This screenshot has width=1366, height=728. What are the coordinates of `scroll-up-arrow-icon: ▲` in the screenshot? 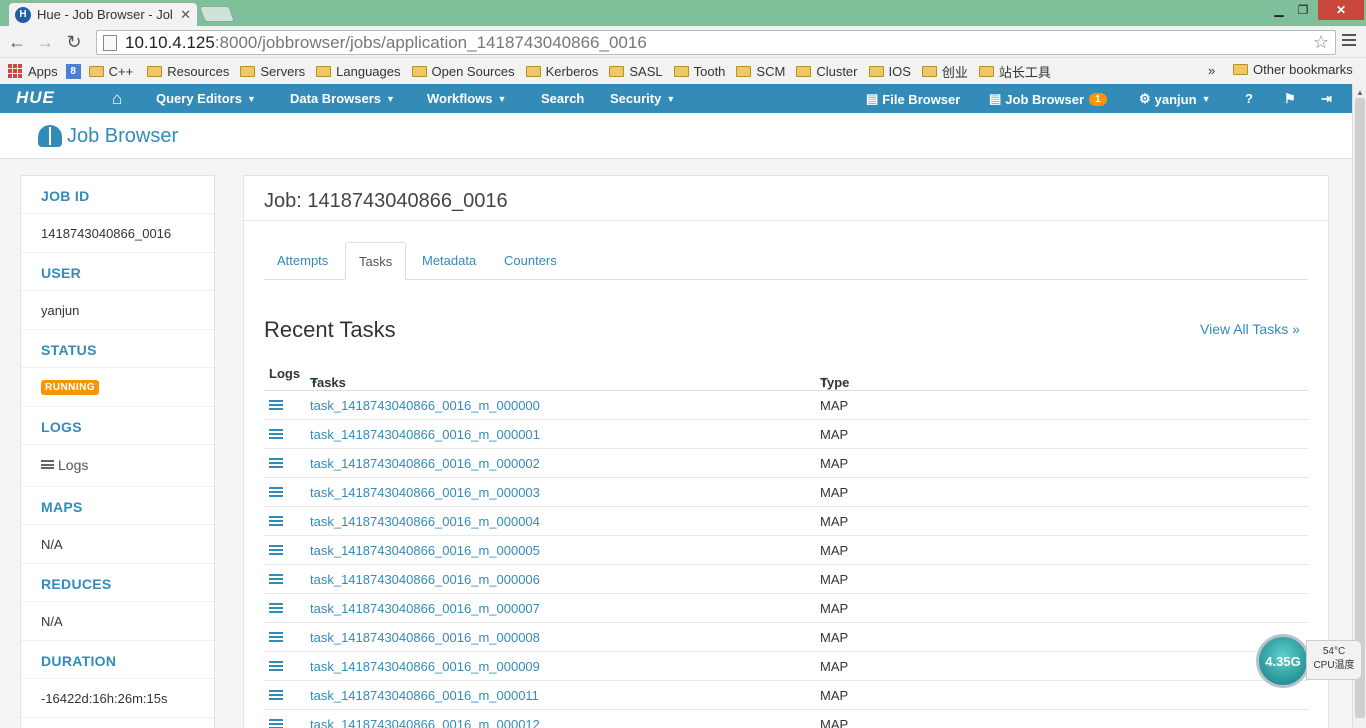 It's located at (1360, 92).